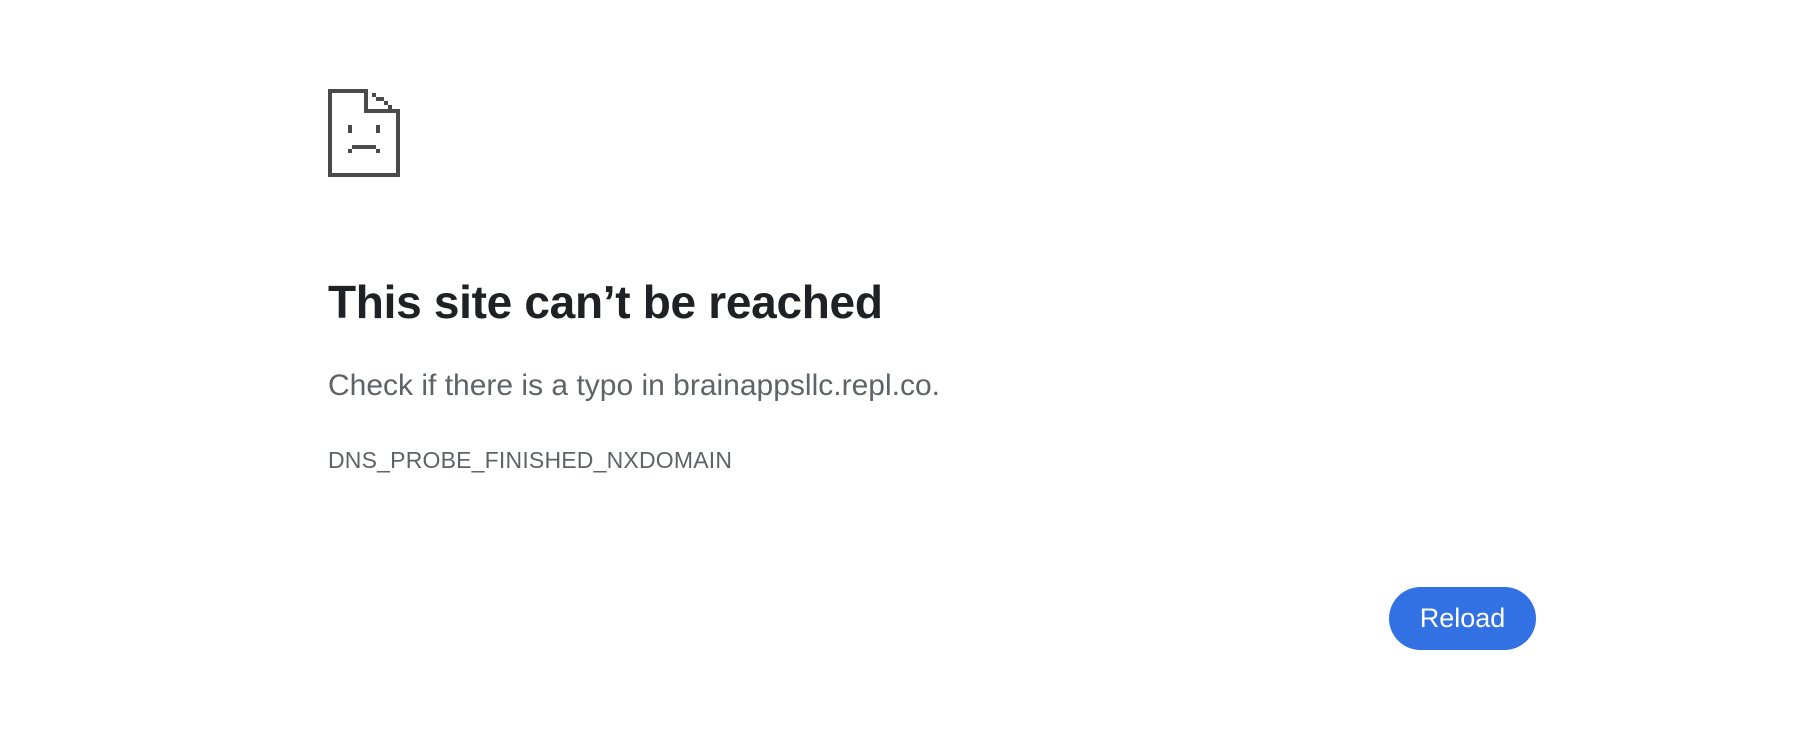  I want to click on error-code: DNS_PROBE_FINISHED_NXDOMAIN, so click(530, 460).